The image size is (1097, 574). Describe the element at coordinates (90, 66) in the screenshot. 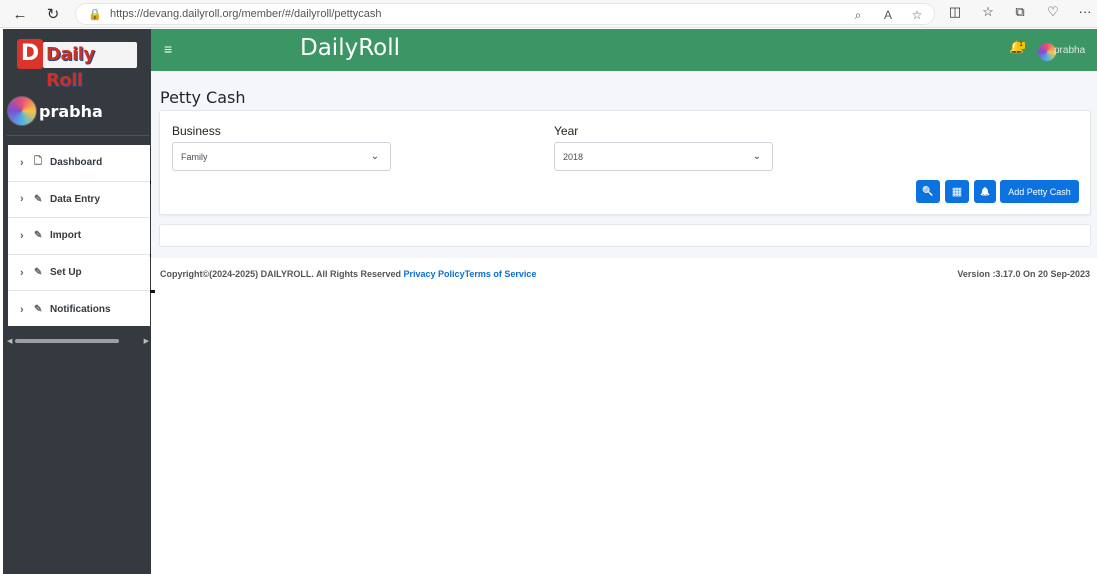

I see `logo-text: Daily Roll` at that location.